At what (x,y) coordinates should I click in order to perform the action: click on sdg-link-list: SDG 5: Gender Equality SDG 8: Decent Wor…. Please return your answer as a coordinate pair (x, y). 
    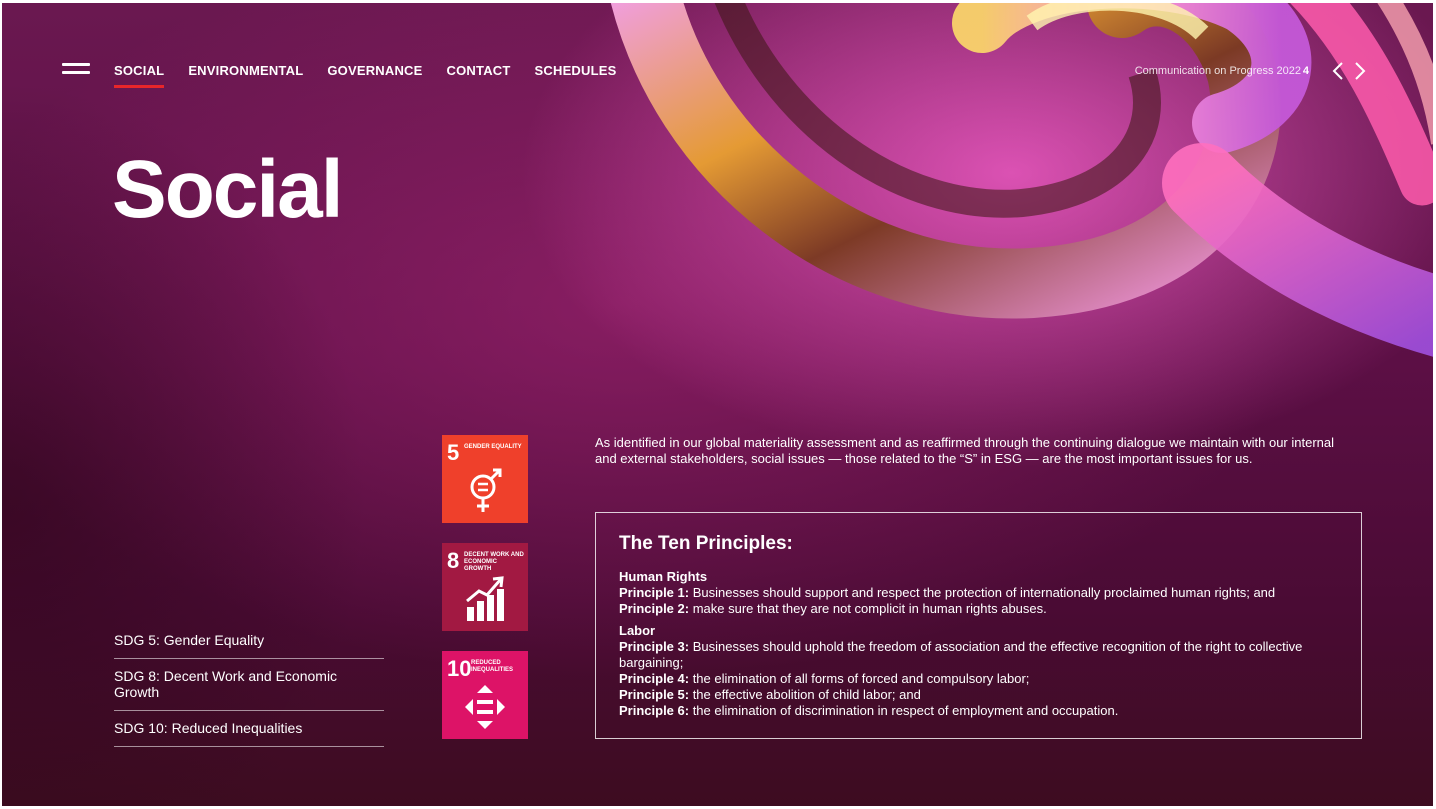
    Looking at the image, I should click on (249, 685).